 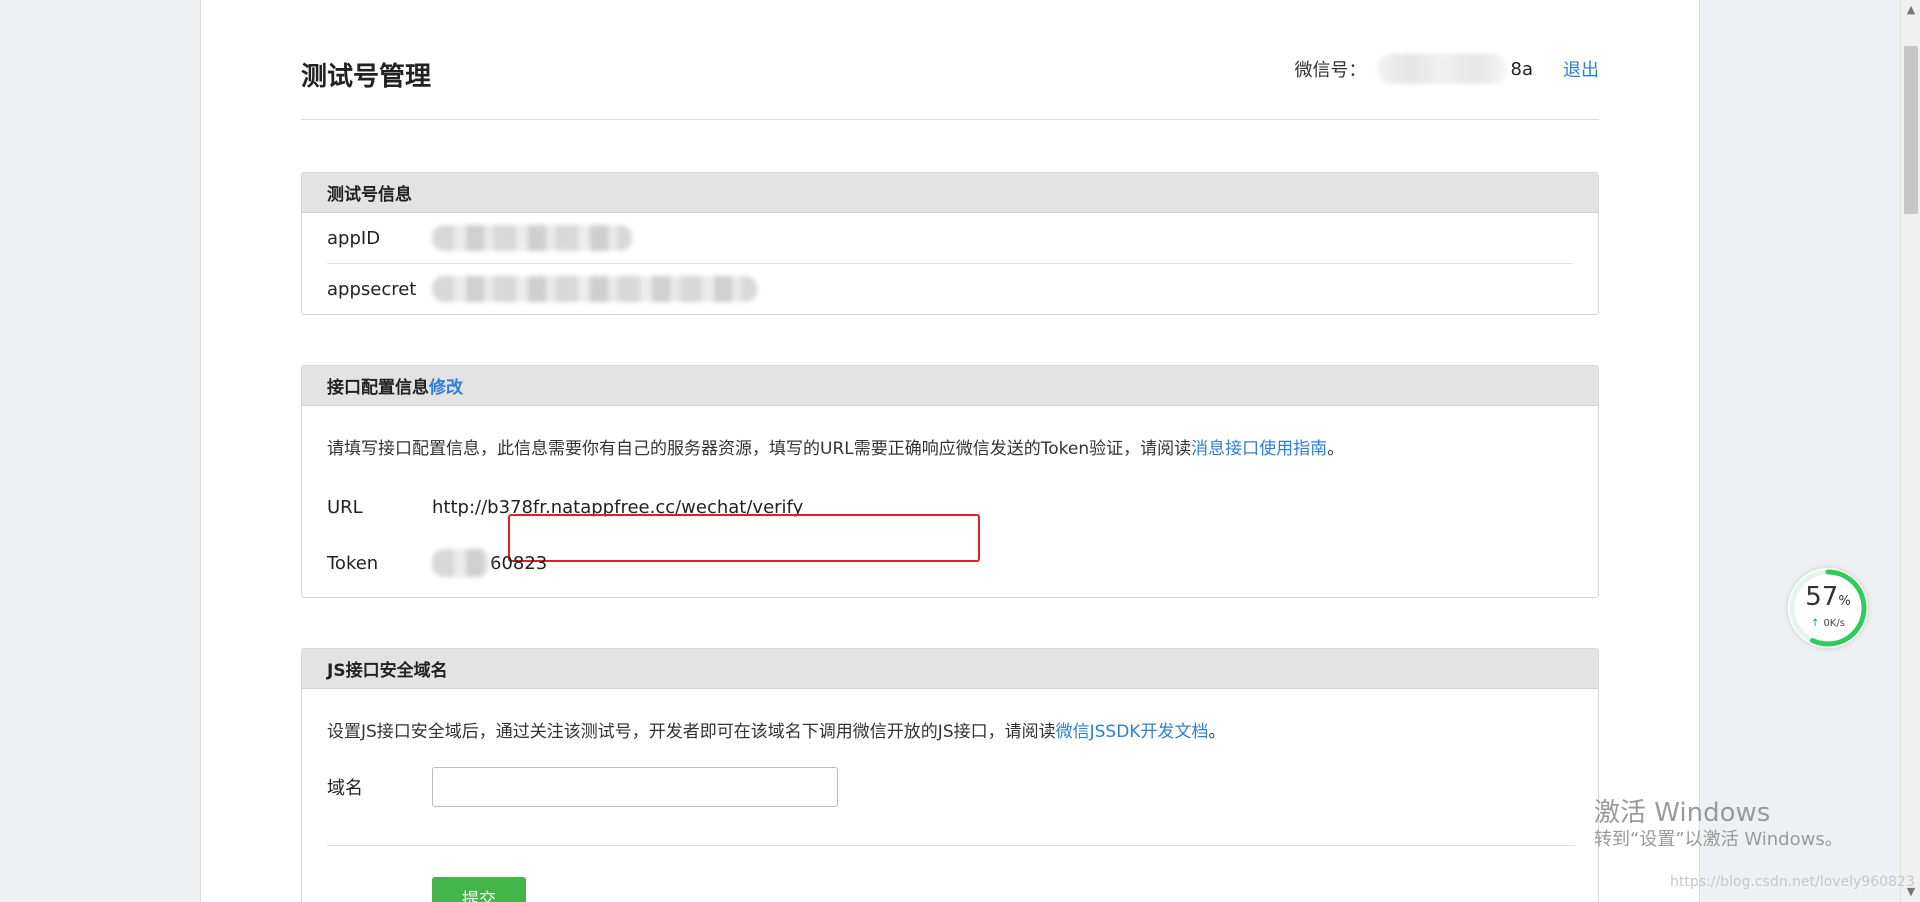 I want to click on appid-label: appID, so click(x=354, y=238).